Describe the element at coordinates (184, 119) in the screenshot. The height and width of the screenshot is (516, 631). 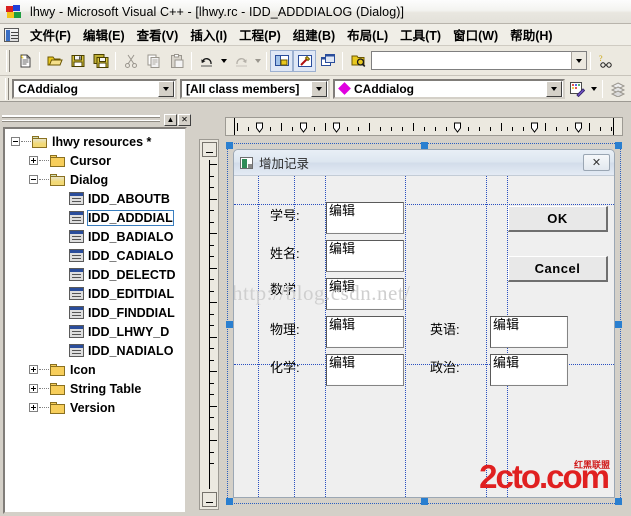
I see `panel-close-button: ✕` at that location.